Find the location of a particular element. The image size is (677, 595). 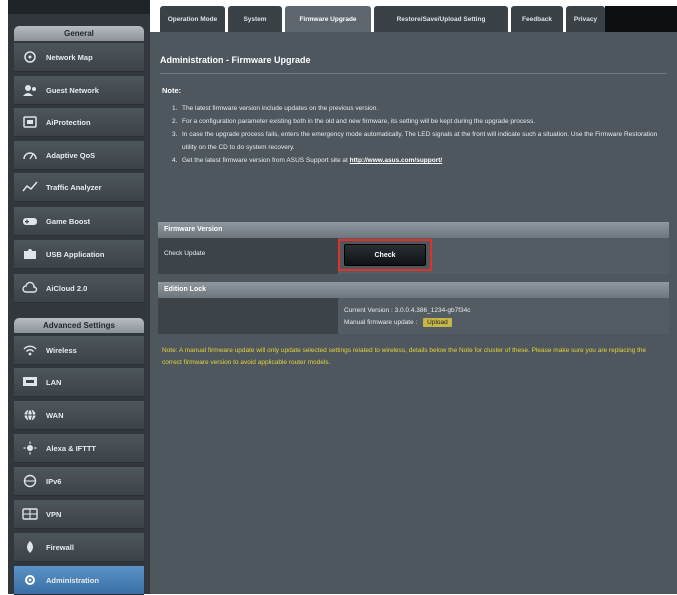

sidebar-item-aicloud: AiCloud 2.0 is located at coordinates (79, 288).